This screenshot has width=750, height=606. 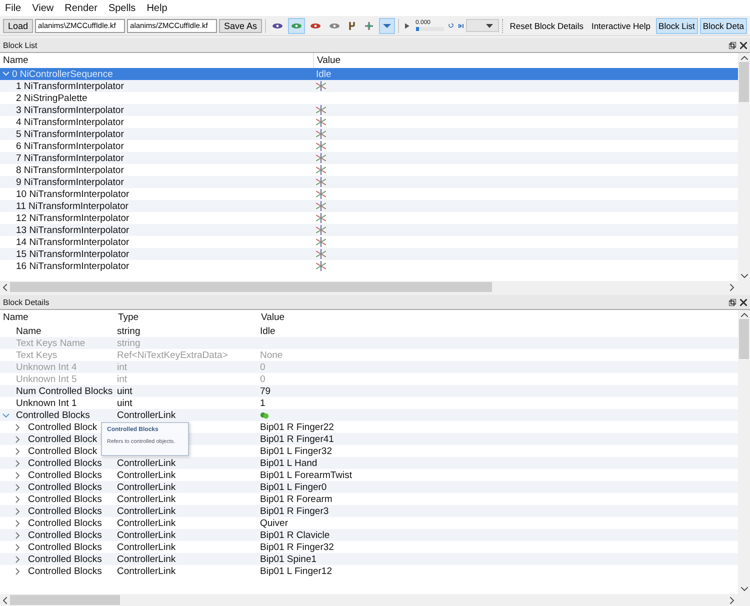 What do you see at coordinates (157, 8) in the screenshot?
I see `menu-item: Help` at bounding box center [157, 8].